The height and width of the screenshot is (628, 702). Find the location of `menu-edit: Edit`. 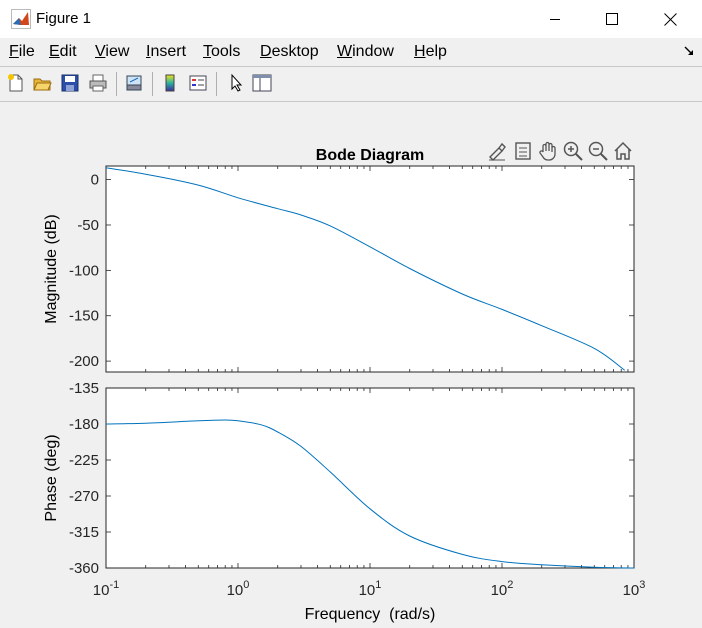

menu-edit: Edit is located at coordinates (63, 52).